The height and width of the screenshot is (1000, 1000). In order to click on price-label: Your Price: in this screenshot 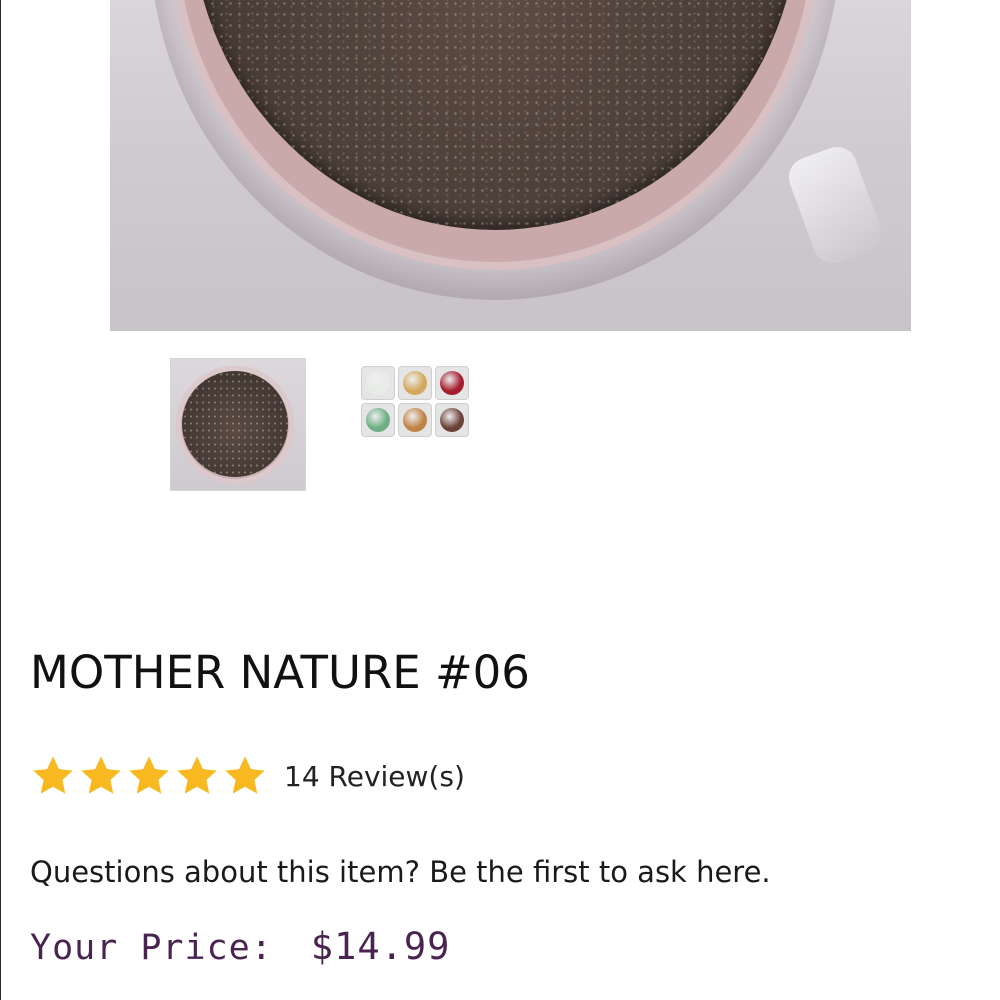, I will do `click(151, 948)`.